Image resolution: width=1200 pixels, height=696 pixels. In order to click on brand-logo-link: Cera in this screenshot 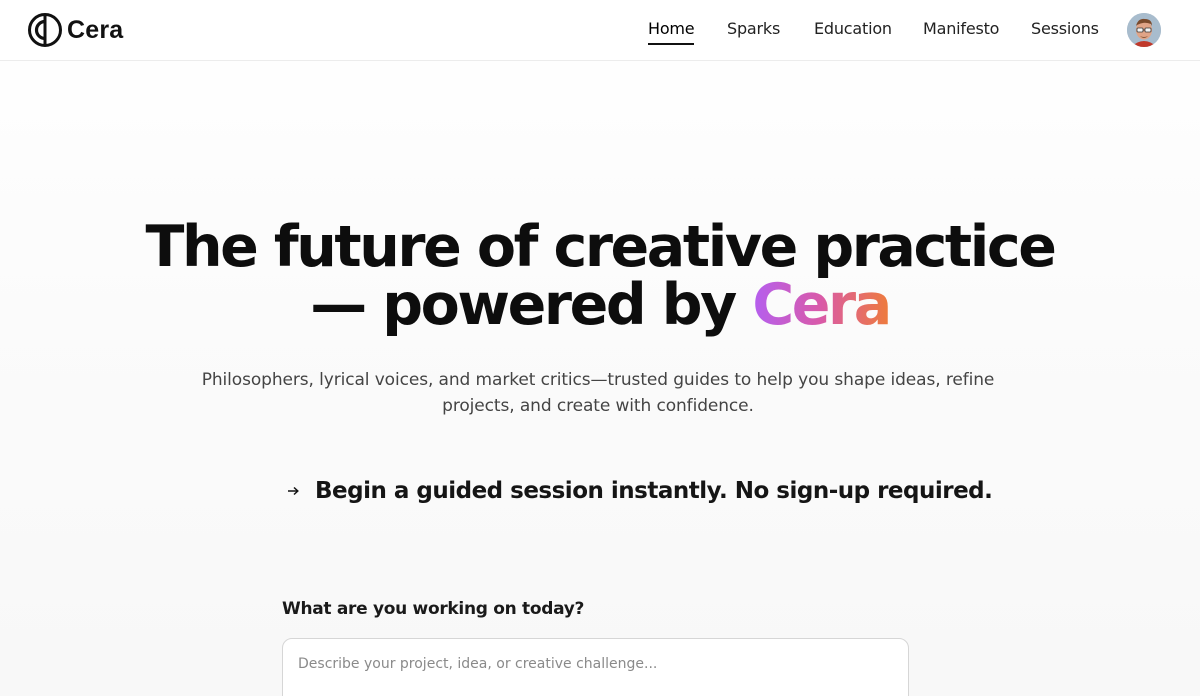, I will do `click(75, 30)`.